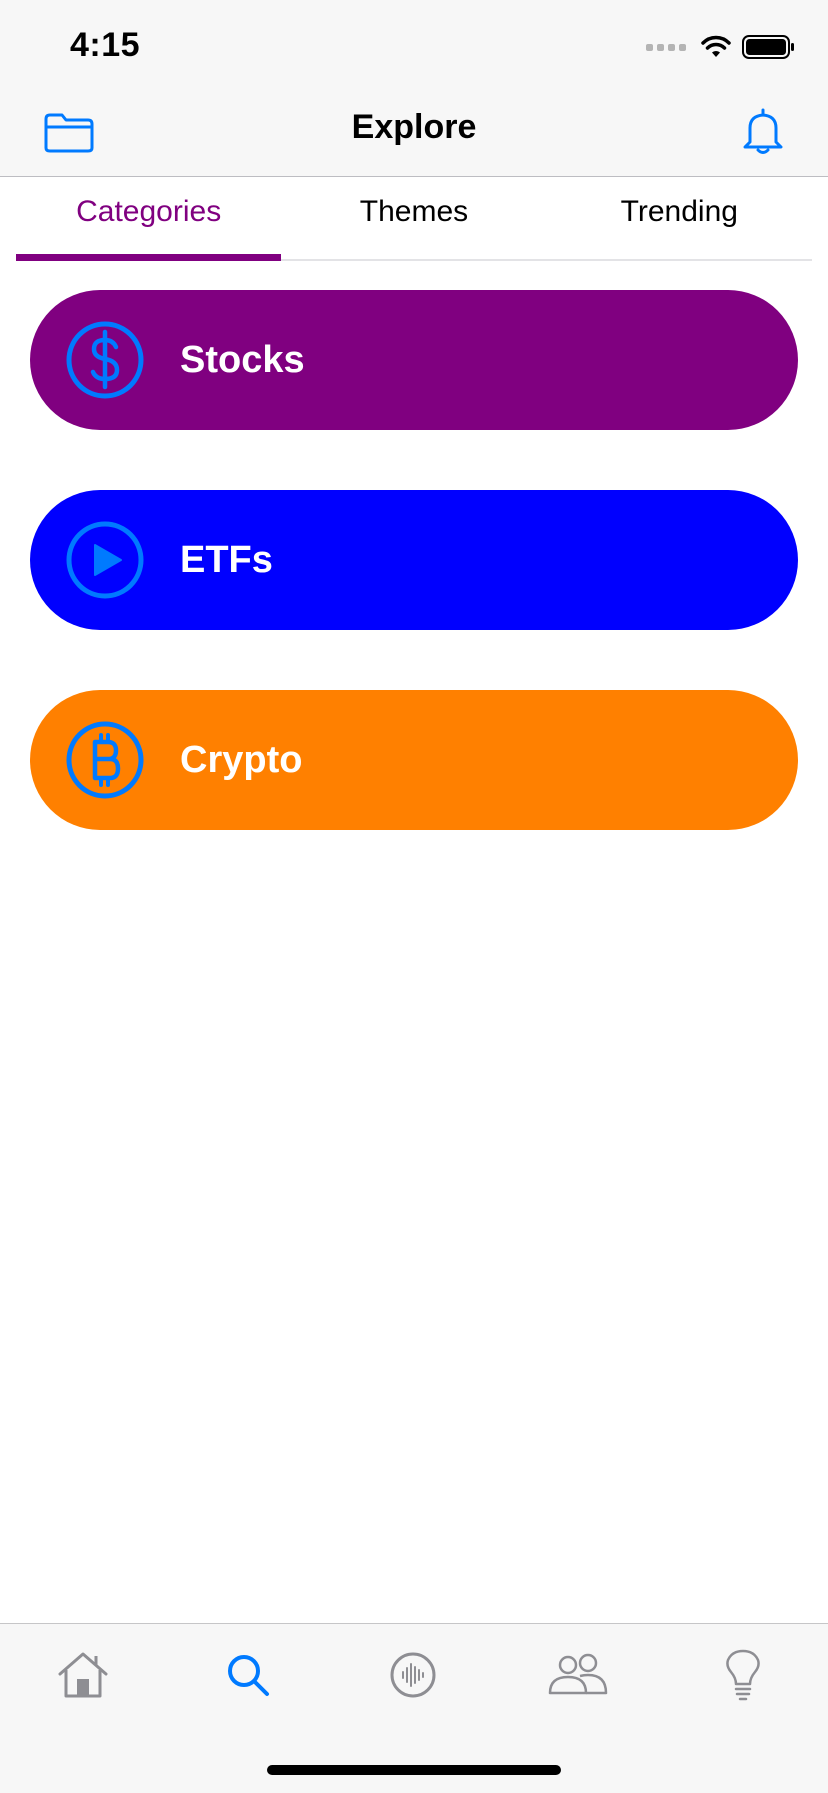  I want to click on tab-trending: Trending, so click(679, 218).